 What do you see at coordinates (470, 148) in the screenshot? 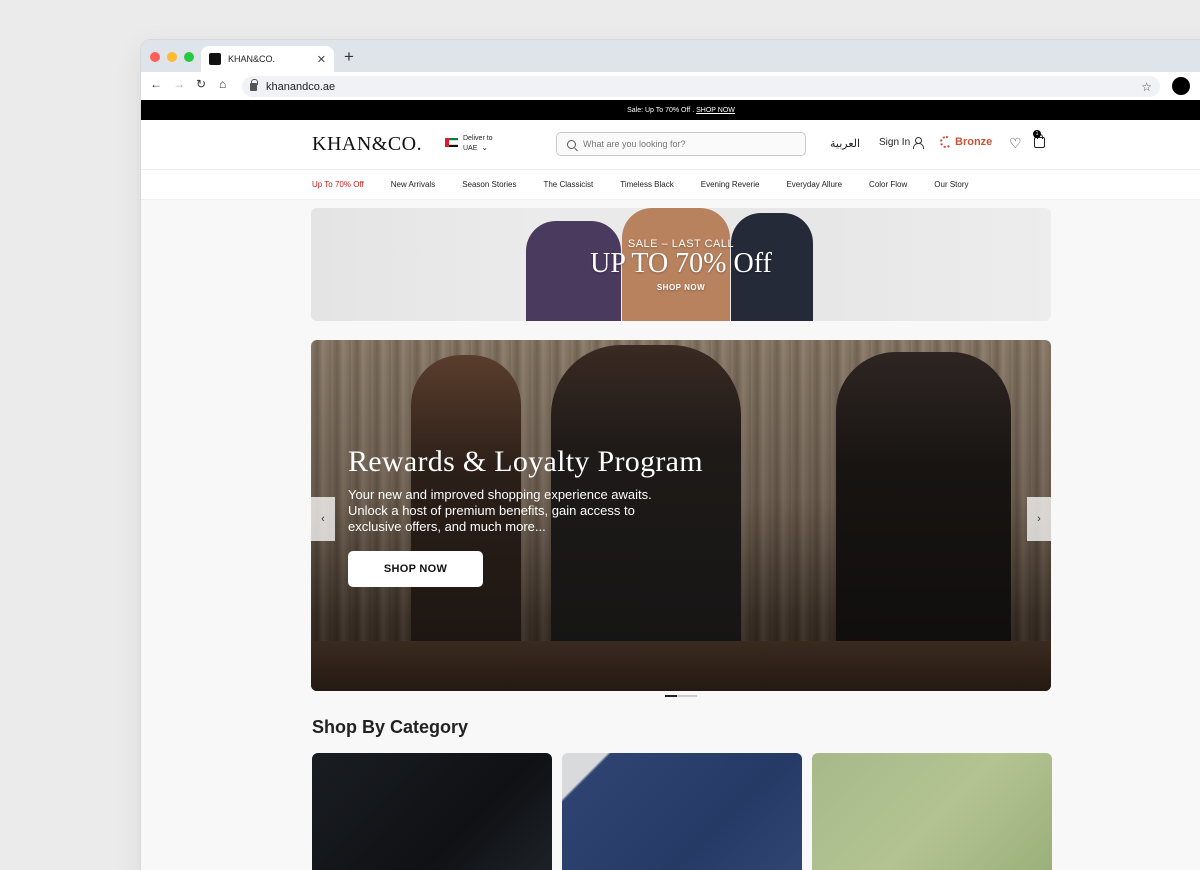
I see `deliver-country: UAE` at bounding box center [470, 148].